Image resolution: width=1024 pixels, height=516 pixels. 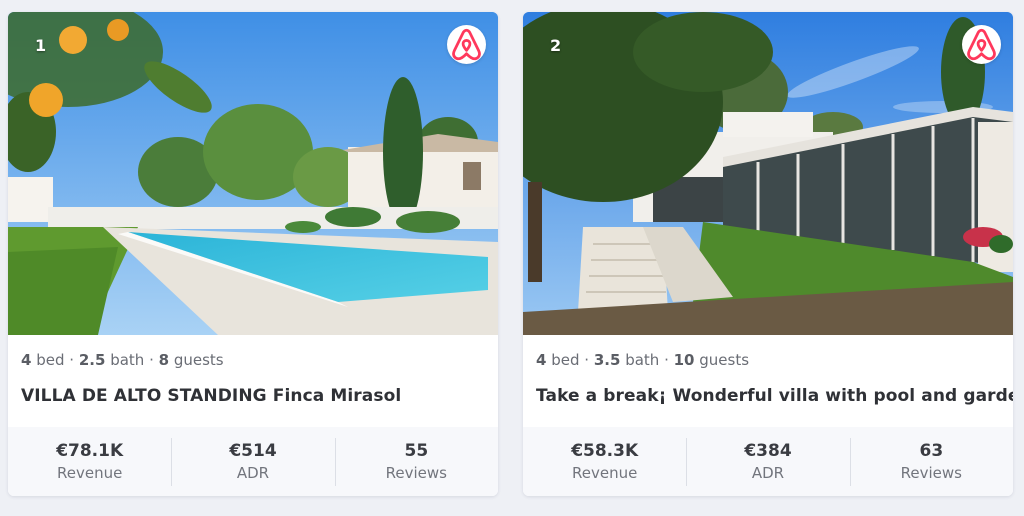 What do you see at coordinates (92, 360) in the screenshot?
I see `bath-count: 2.5` at bounding box center [92, 360].